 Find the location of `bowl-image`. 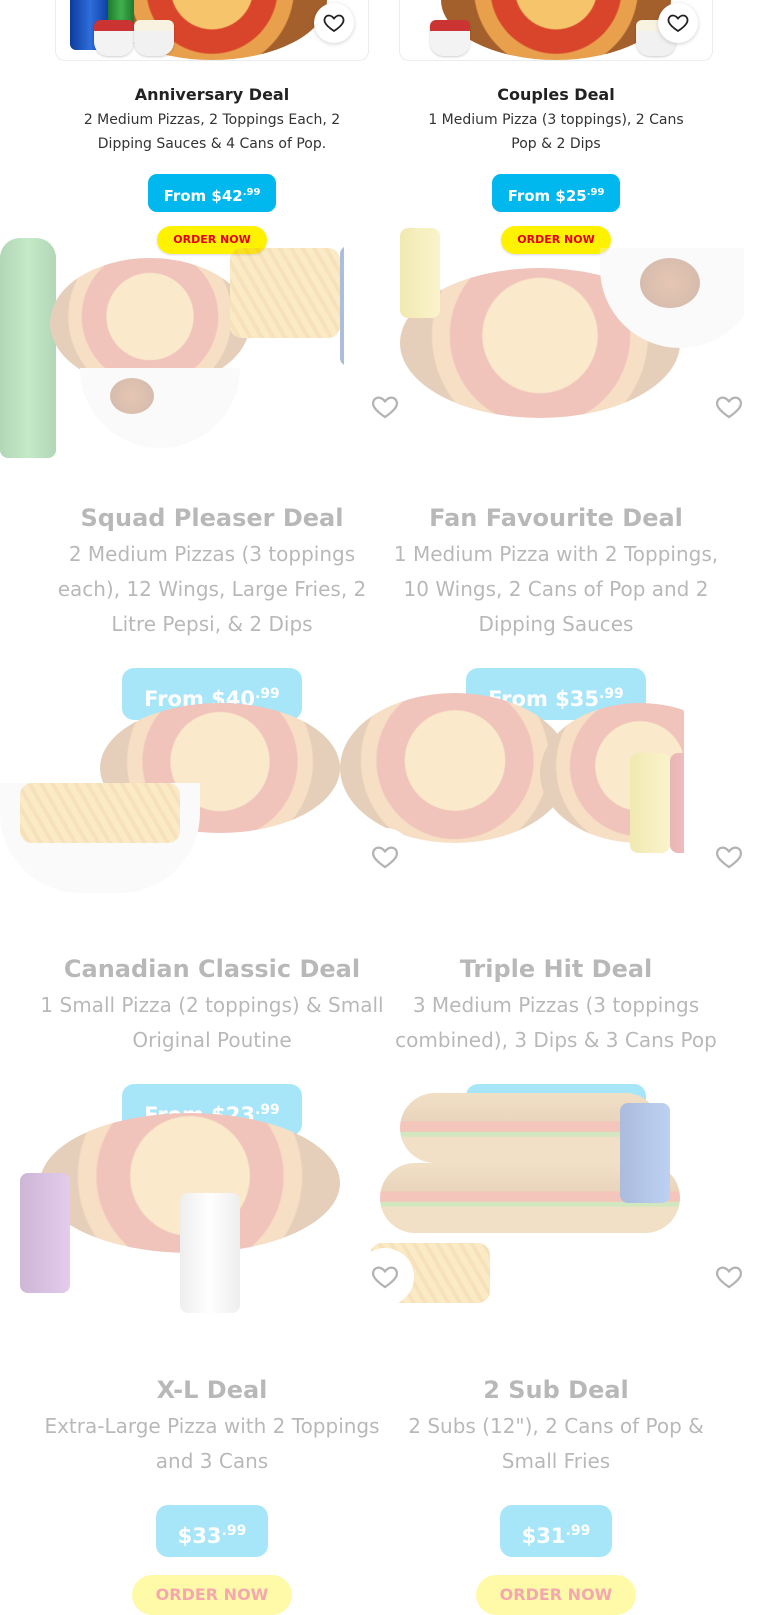

bowl-image is located at coordinates (160, 408).